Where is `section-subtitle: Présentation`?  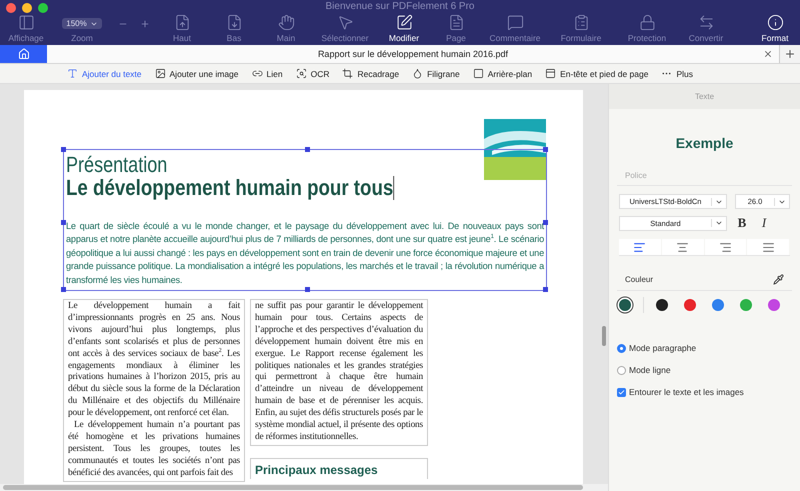
section-subtitle: Présentation is located at coordinates (117, 164).